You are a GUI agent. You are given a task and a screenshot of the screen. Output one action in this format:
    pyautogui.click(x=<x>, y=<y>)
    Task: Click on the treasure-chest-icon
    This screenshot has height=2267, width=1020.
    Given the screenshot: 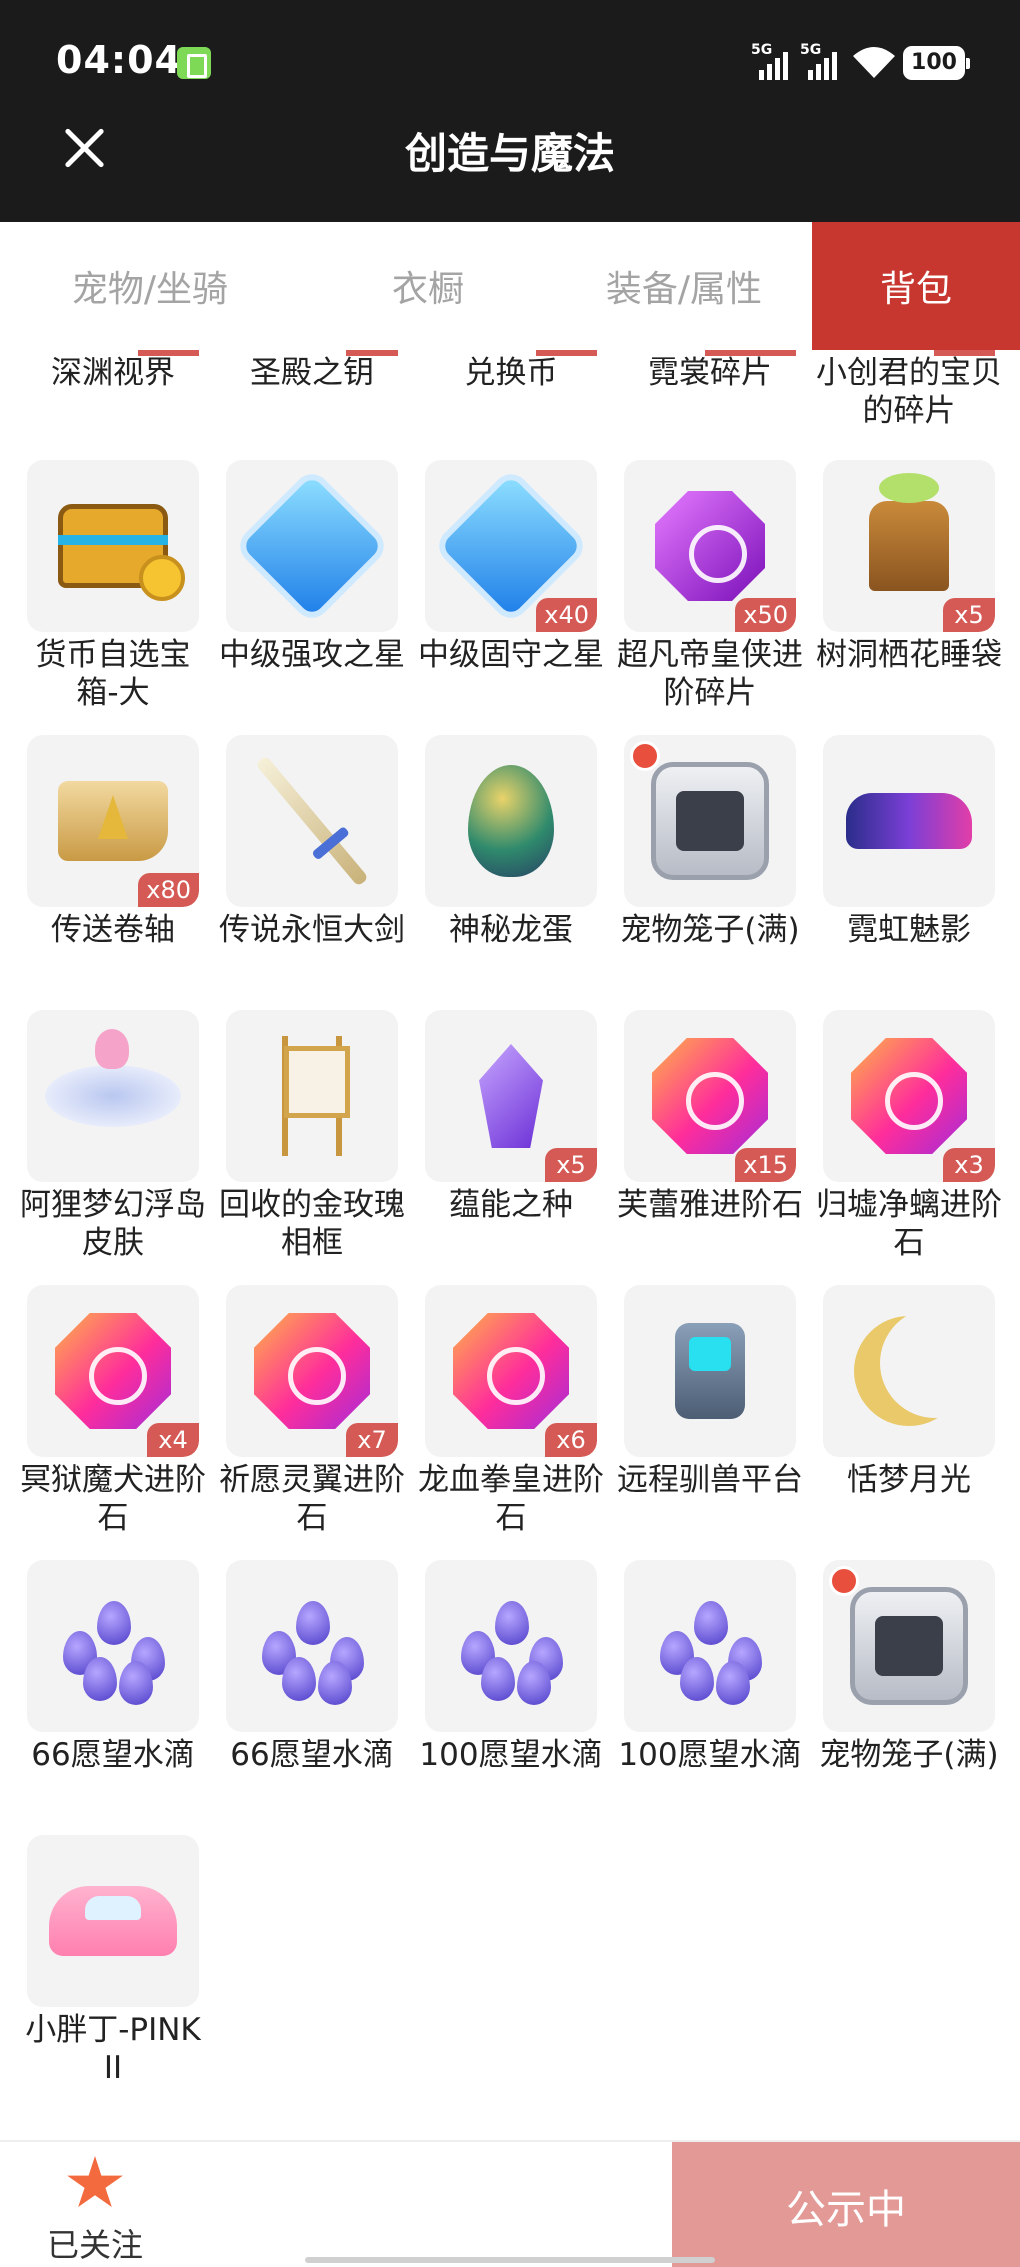 What is the action you would take?
    pyautogui.click(x=113, y=546)
    